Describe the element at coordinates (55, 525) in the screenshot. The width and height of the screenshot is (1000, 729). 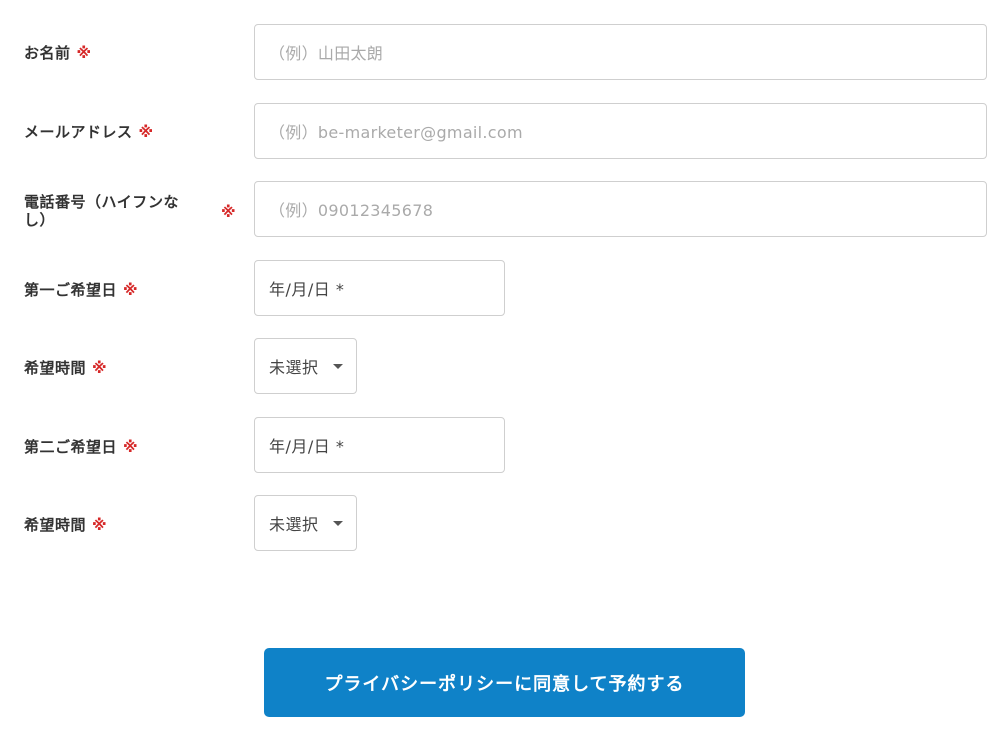
I see `second-time-label-text: 希望時間` at that location.